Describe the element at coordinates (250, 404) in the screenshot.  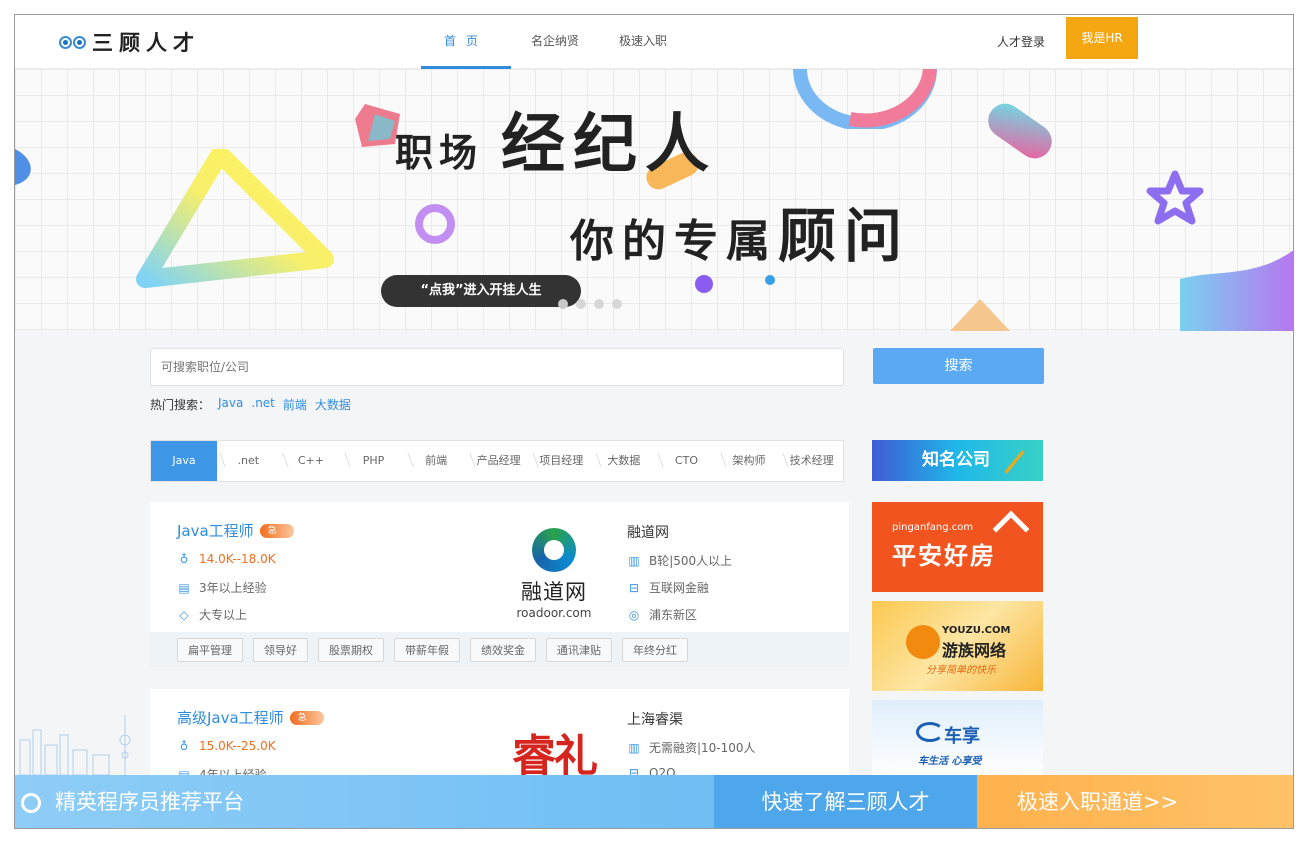
I see `hot-searches: 热门搜索： Java .net 前端 大数据` at that location.